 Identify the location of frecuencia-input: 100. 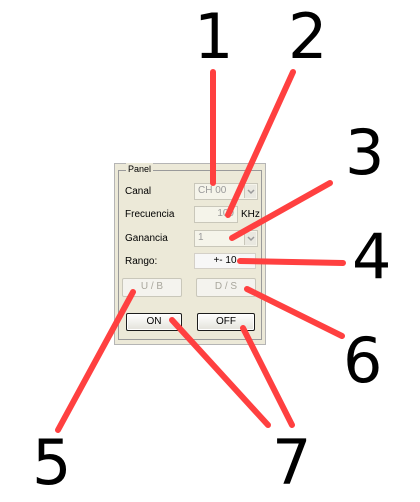
(216, 214).